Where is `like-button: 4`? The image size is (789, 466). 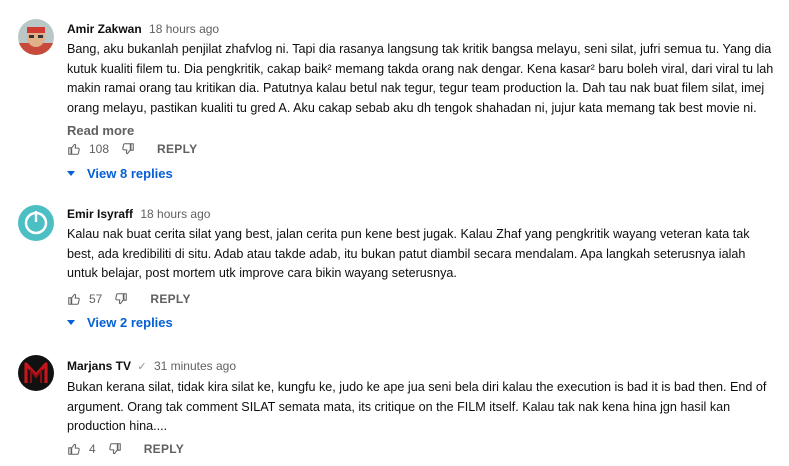 like-button: 4 is located at coordinates (81, 449).